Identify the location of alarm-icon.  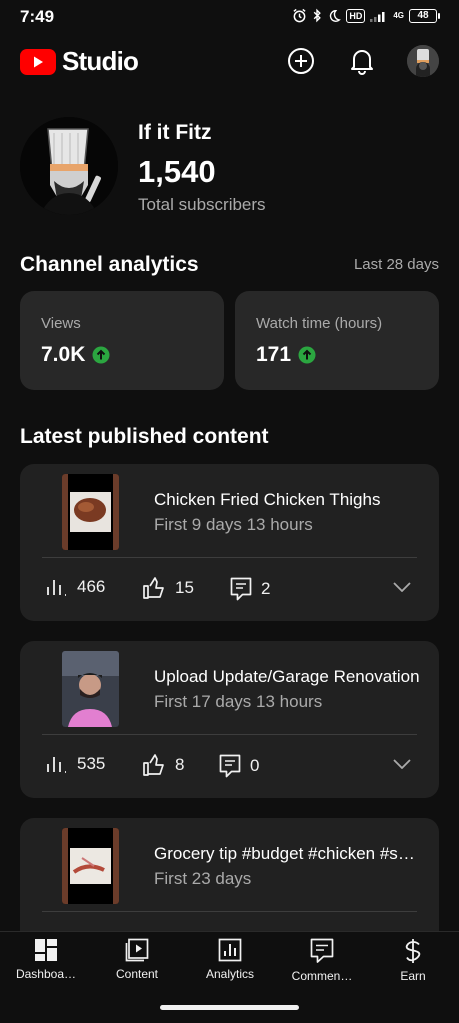
(299, 15).